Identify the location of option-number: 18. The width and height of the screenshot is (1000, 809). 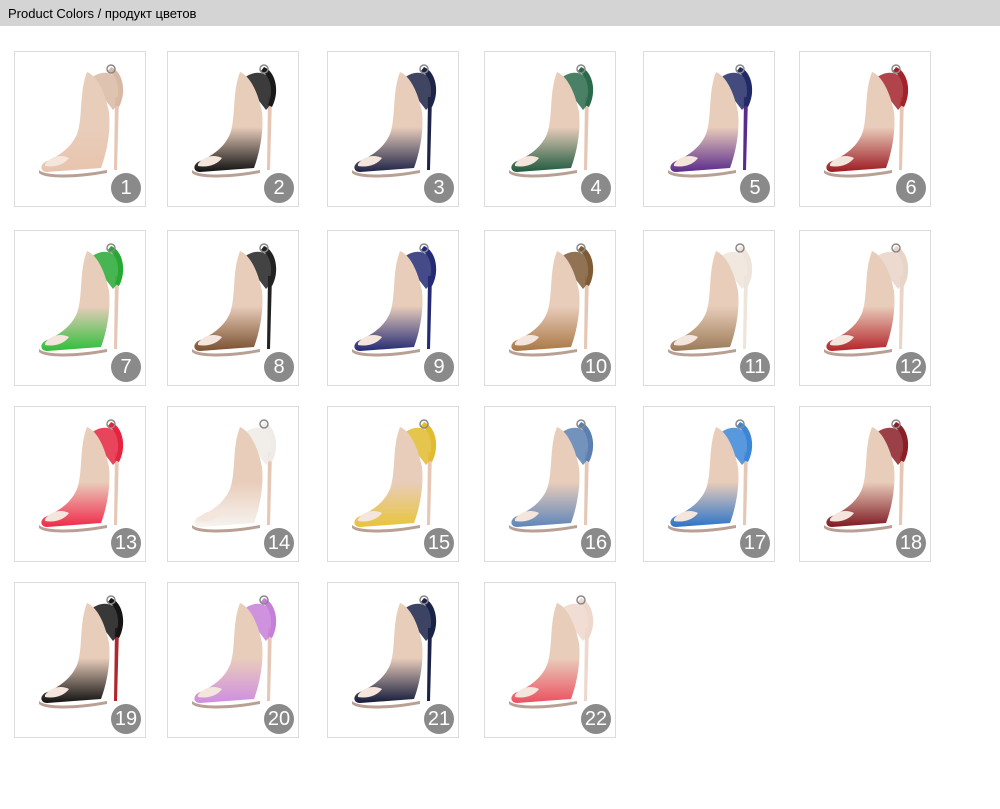
(911, 543).